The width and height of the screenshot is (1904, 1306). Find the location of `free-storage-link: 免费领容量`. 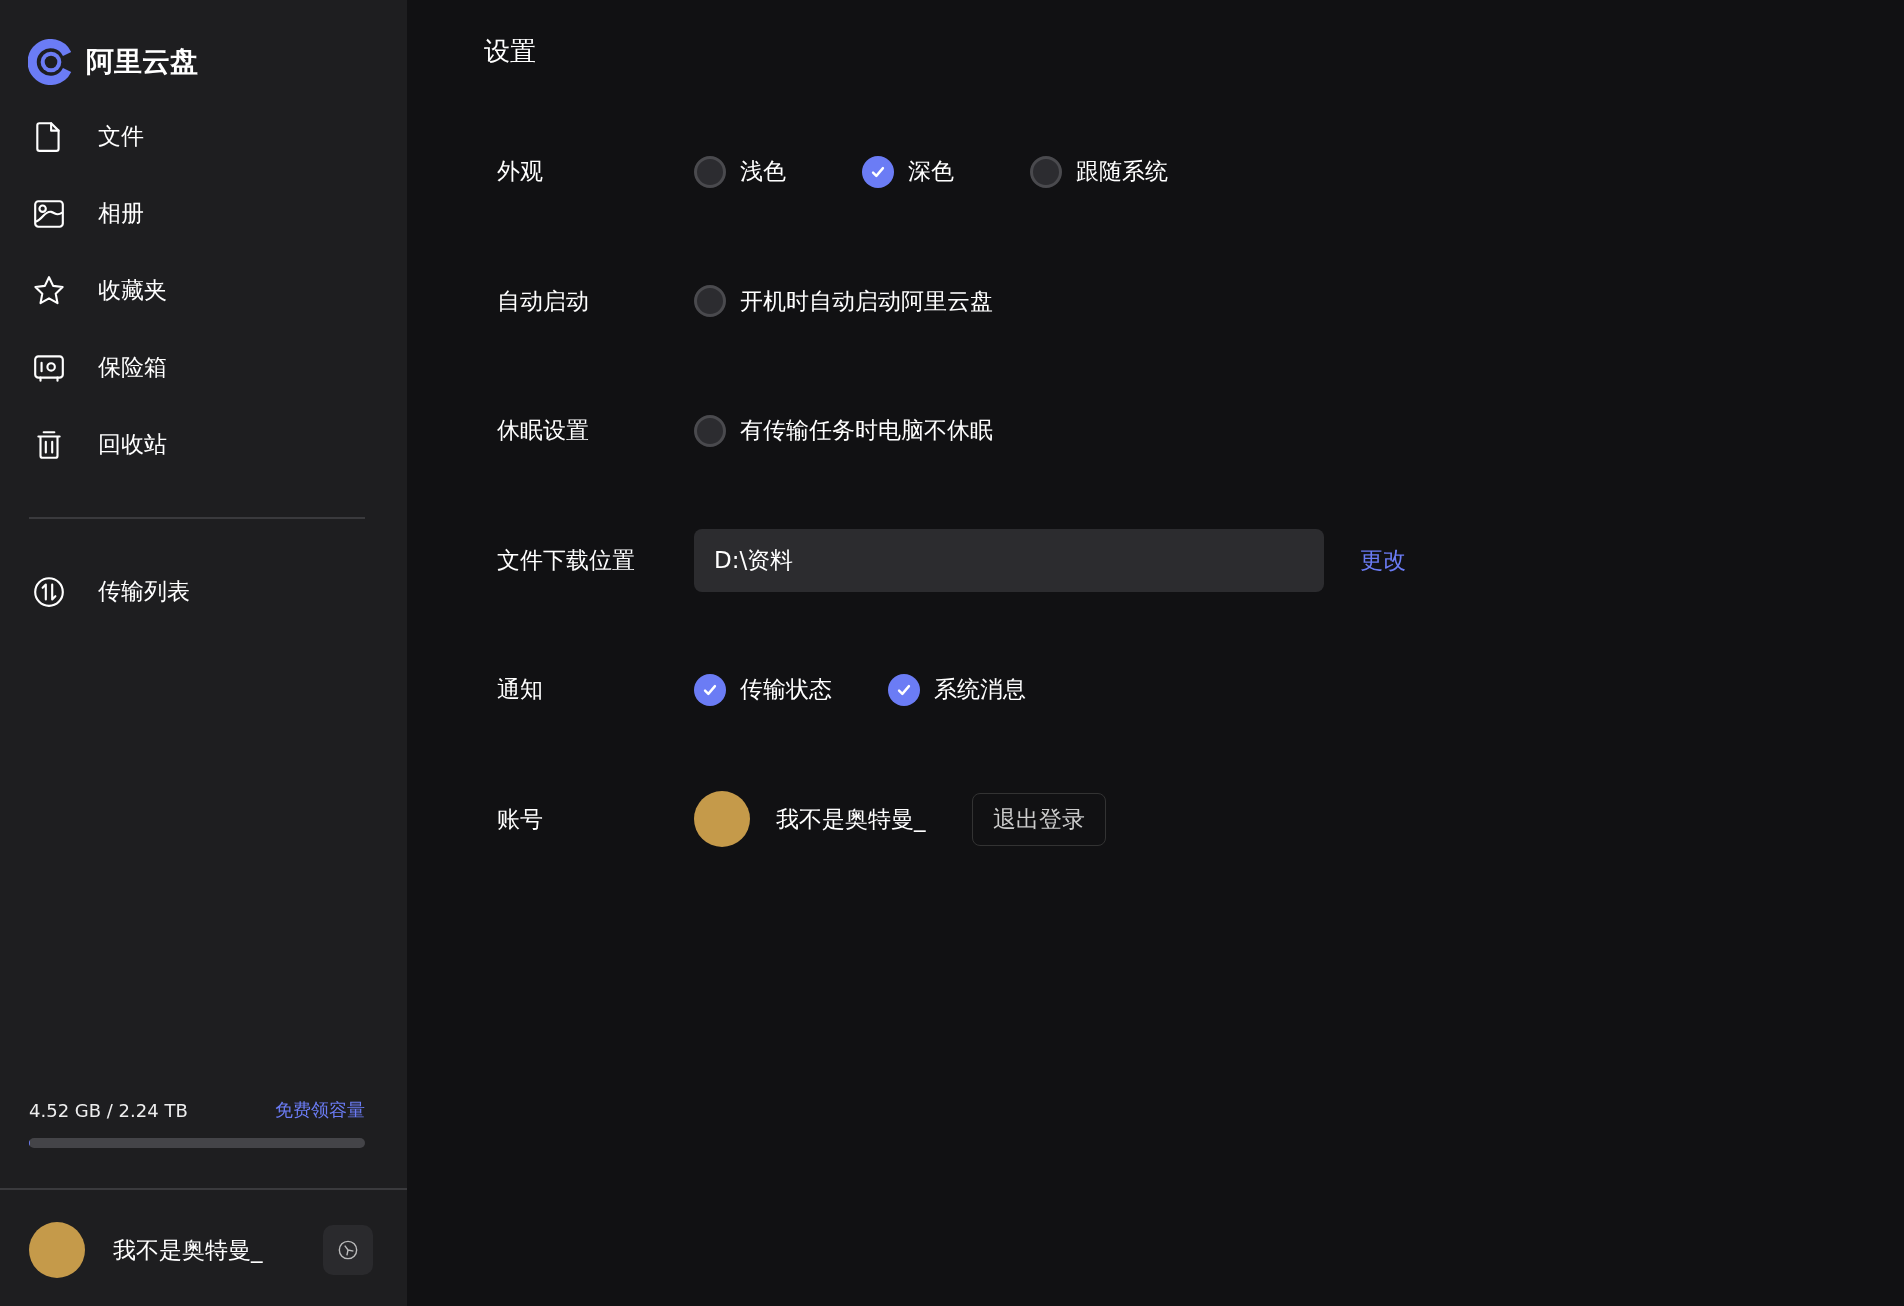

free-storage-link: 免费领容量 is located at coordinates (320, 1110).